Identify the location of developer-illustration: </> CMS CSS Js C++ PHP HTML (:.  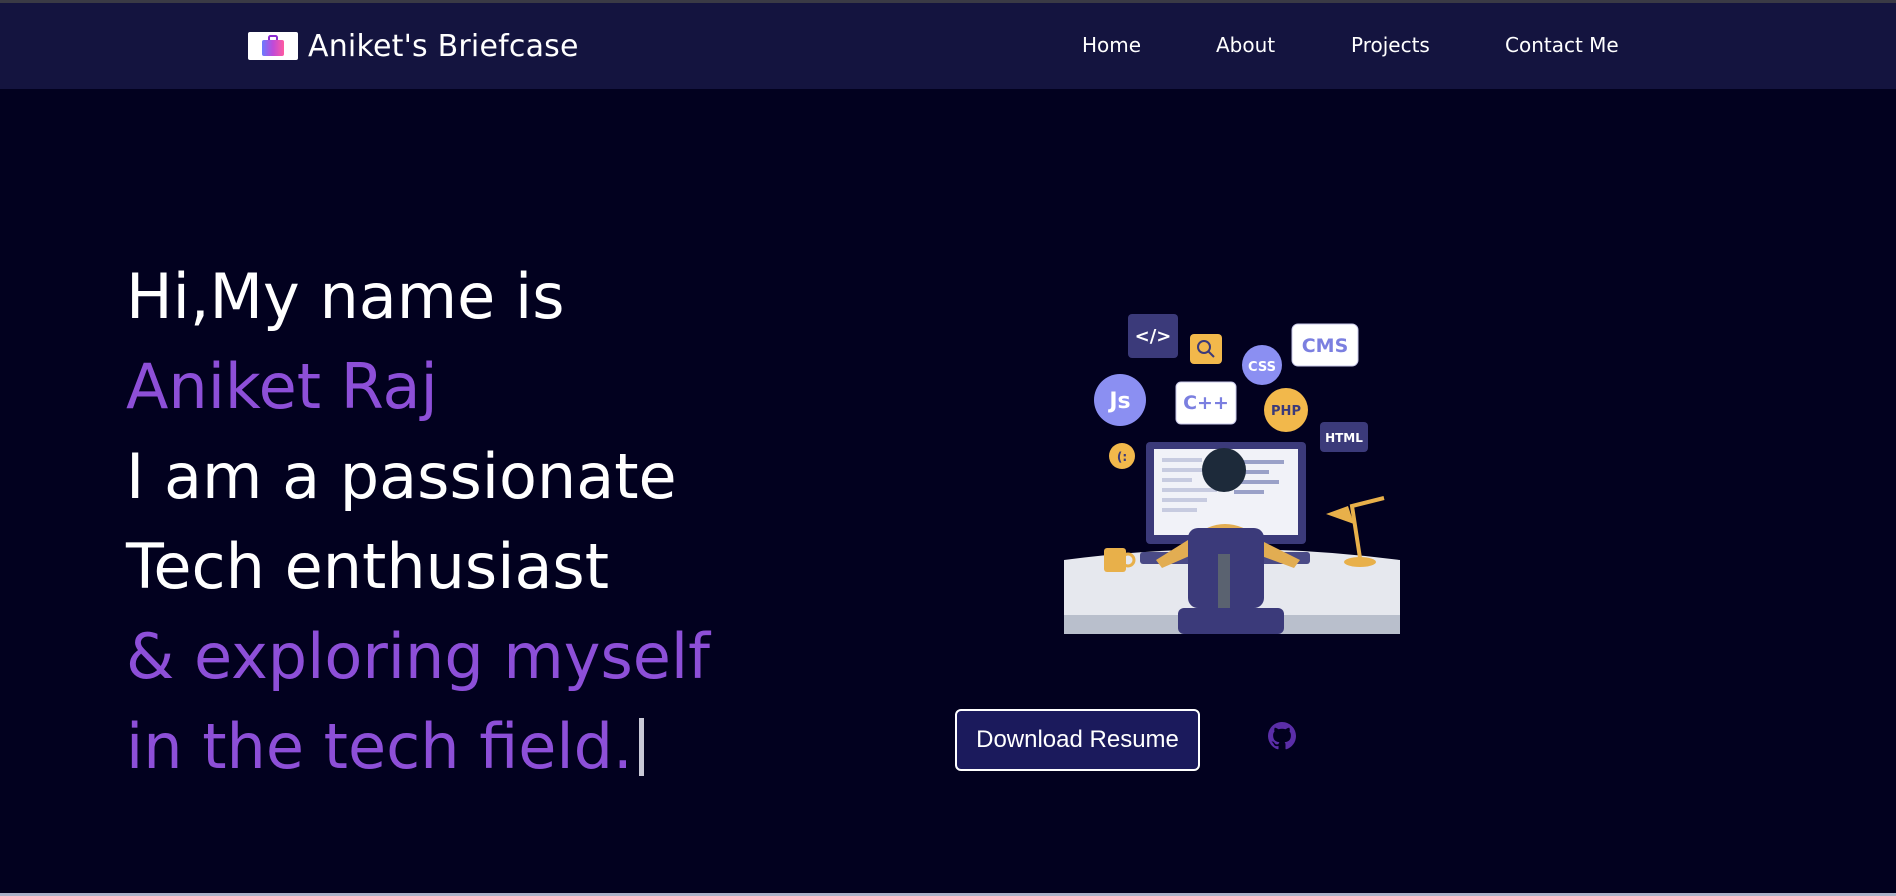
(1232, 474).